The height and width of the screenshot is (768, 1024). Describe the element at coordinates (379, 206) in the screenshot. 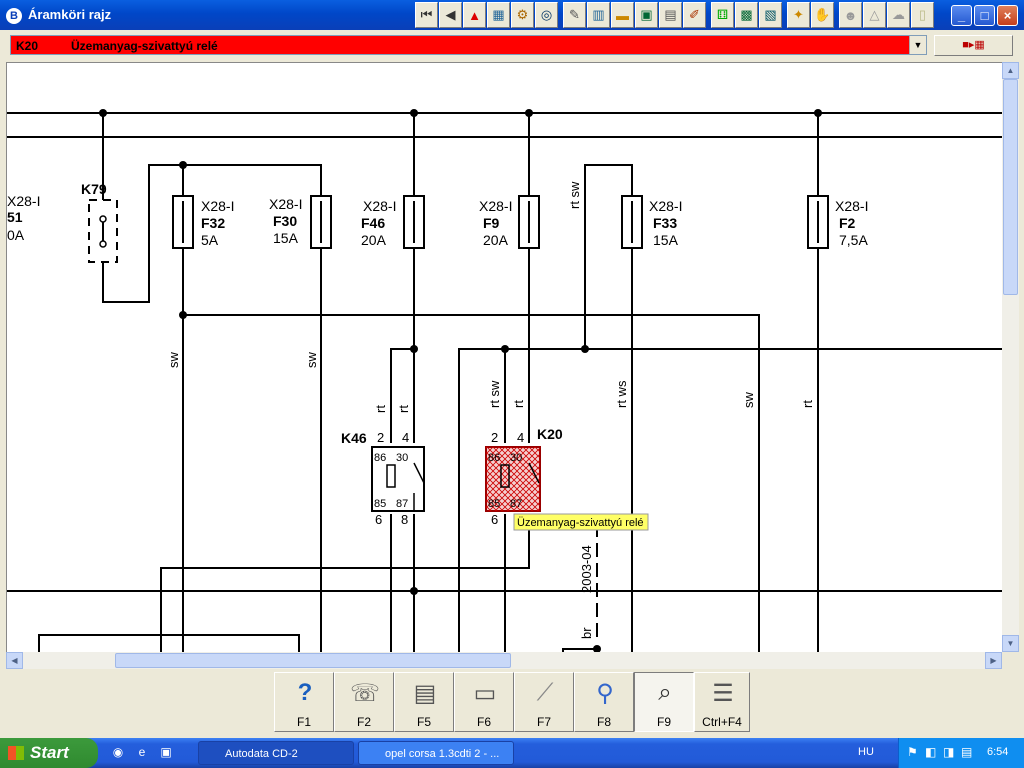

I see `label-f46-x: X28-I` at that location.